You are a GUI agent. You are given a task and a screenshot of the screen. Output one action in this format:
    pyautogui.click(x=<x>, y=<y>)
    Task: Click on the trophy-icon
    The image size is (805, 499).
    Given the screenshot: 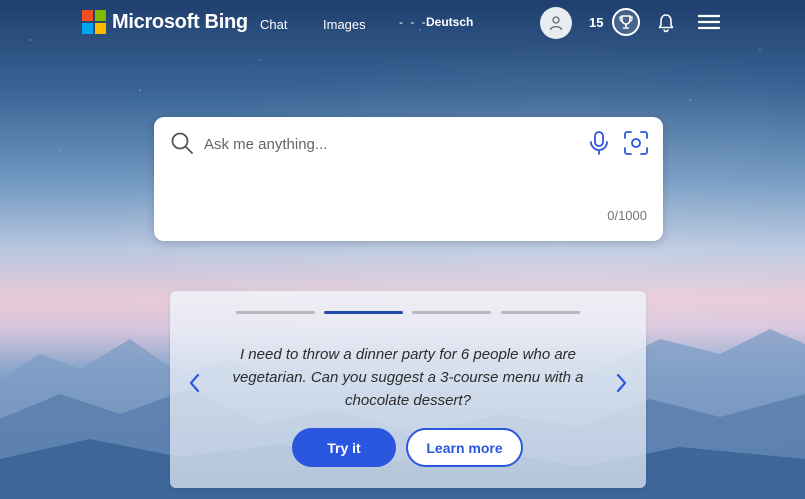 What is the action you would take?
    pyautogui.click(x=626, y=22)
    